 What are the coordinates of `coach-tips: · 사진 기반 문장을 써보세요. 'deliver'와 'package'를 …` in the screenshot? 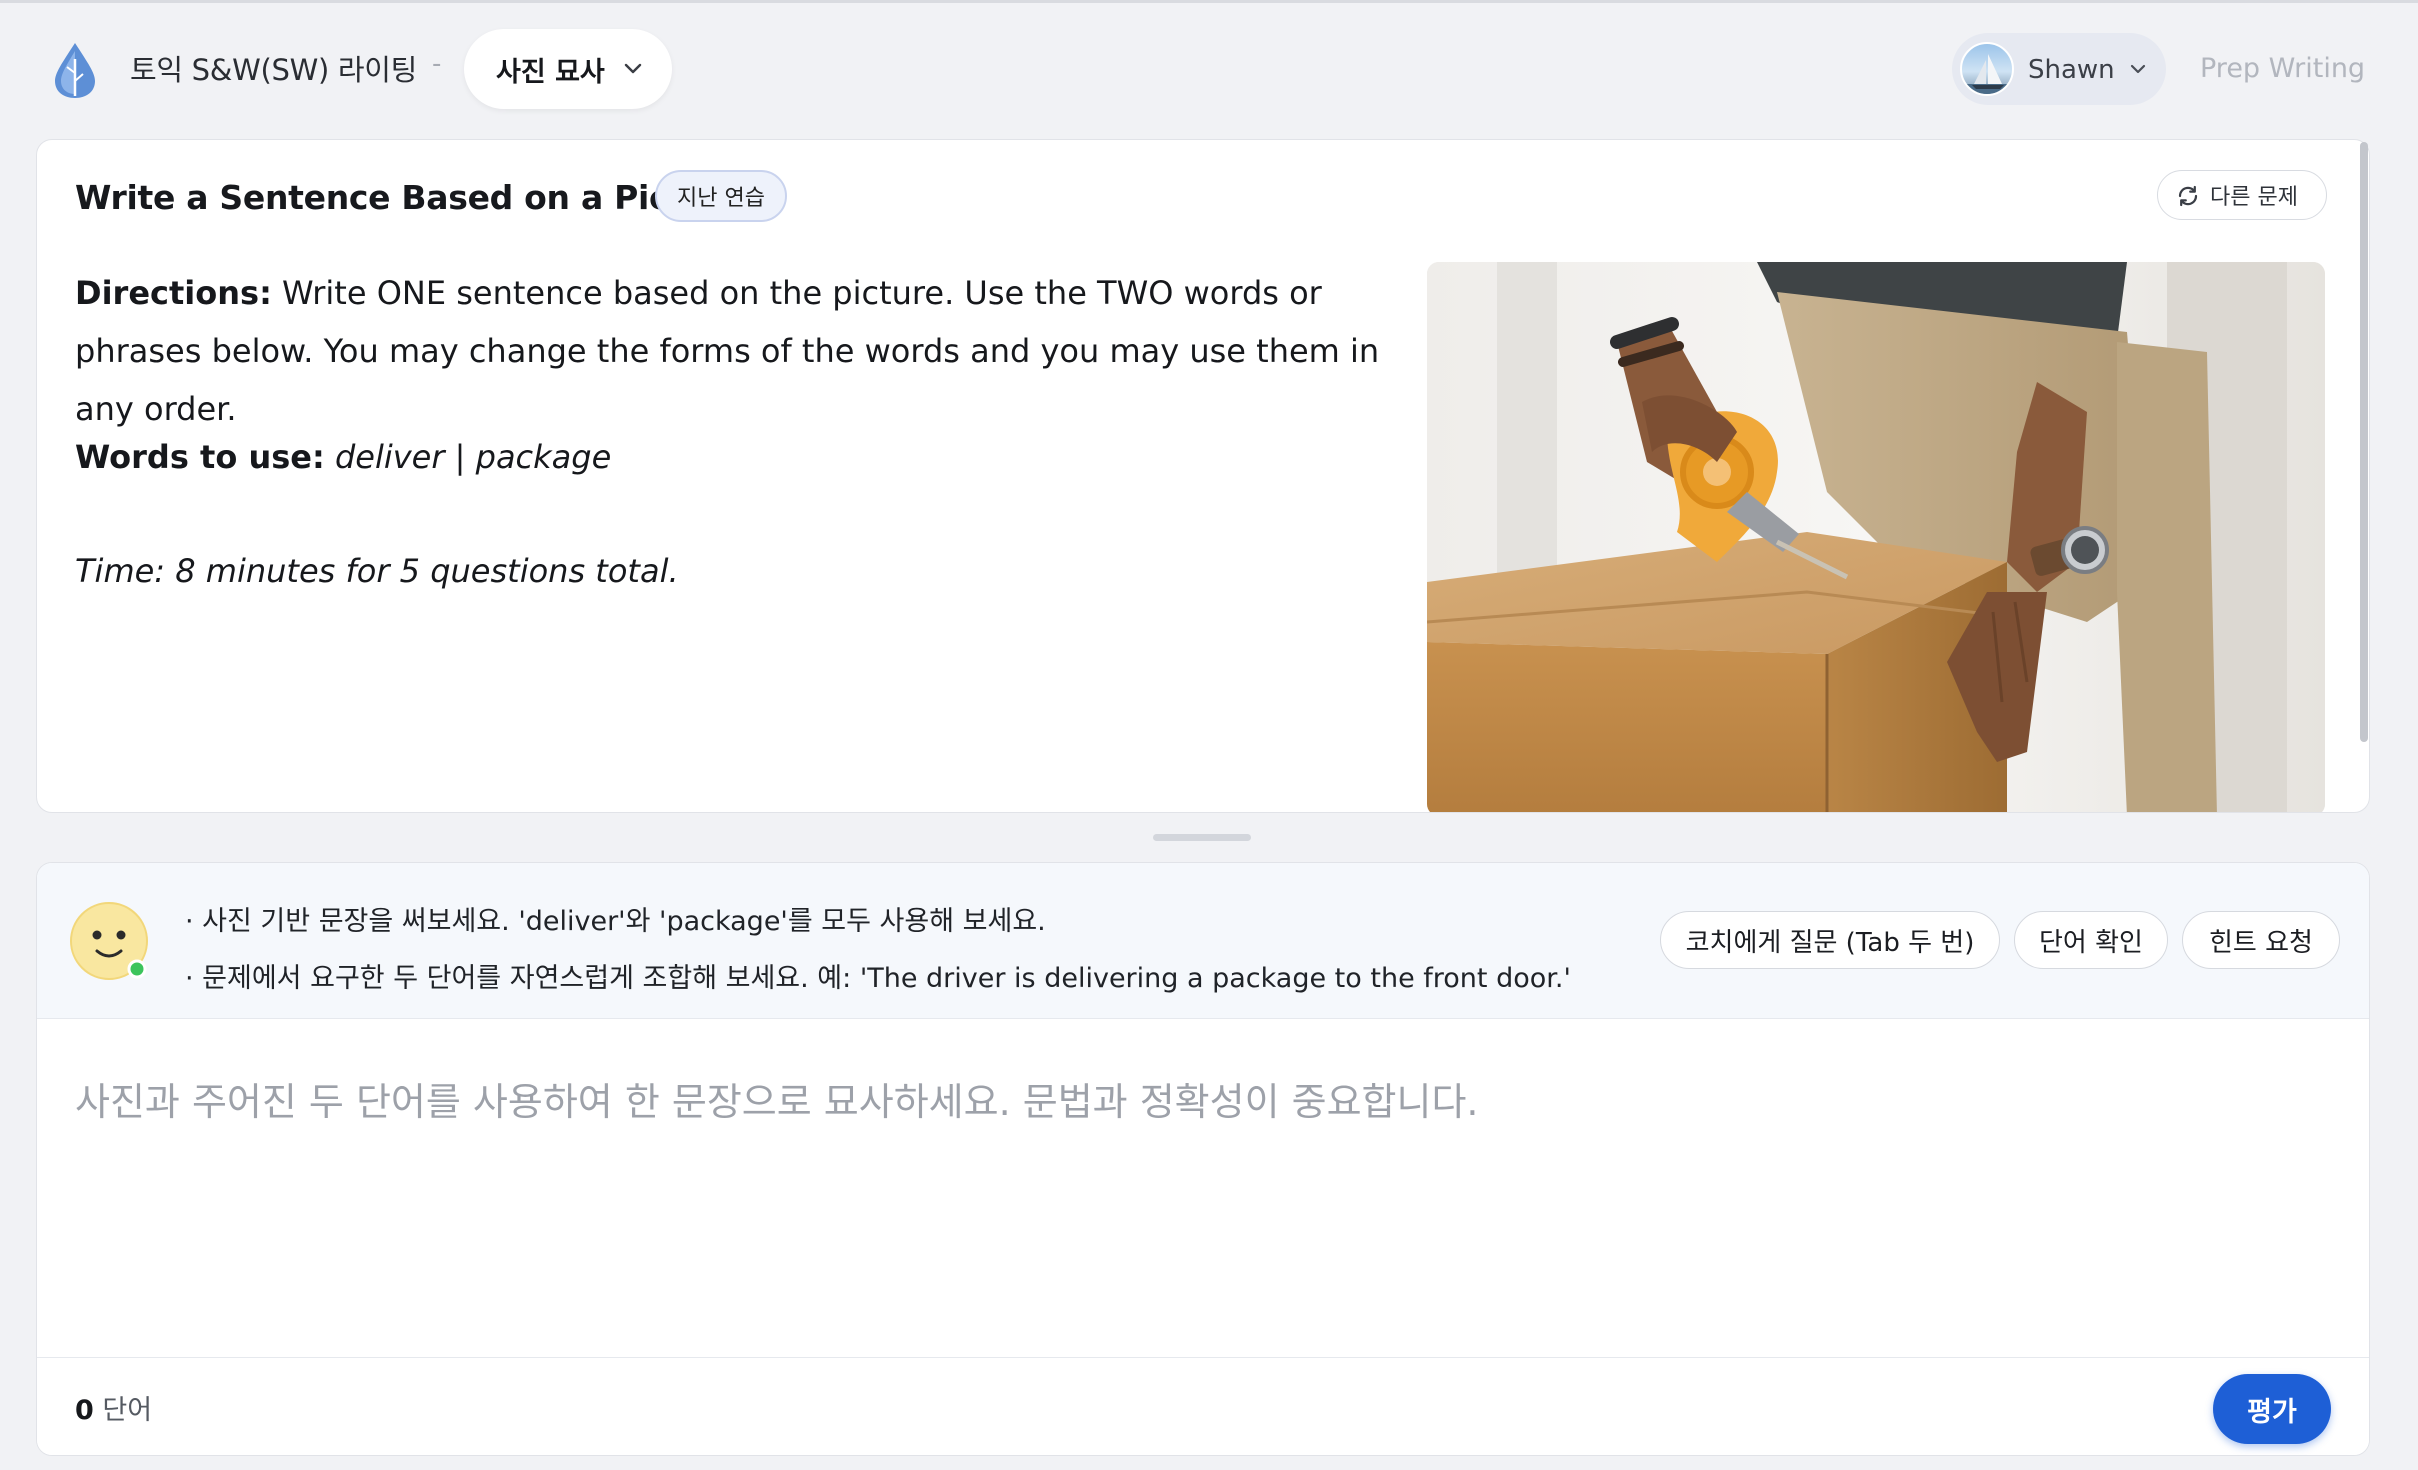 It's located at (878, 950).